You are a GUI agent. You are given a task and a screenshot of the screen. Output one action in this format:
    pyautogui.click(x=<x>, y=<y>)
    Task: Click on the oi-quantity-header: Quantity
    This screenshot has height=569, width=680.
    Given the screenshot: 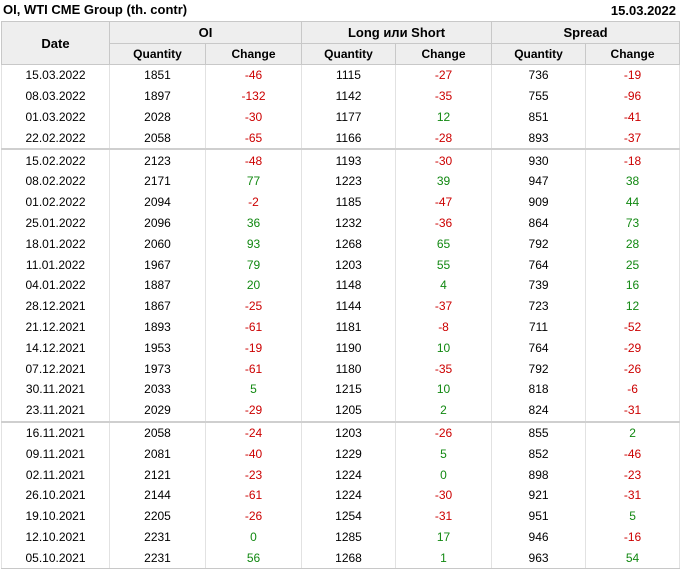 What is the action you would take?
    pyautogui.click(x=157, y=54)
    